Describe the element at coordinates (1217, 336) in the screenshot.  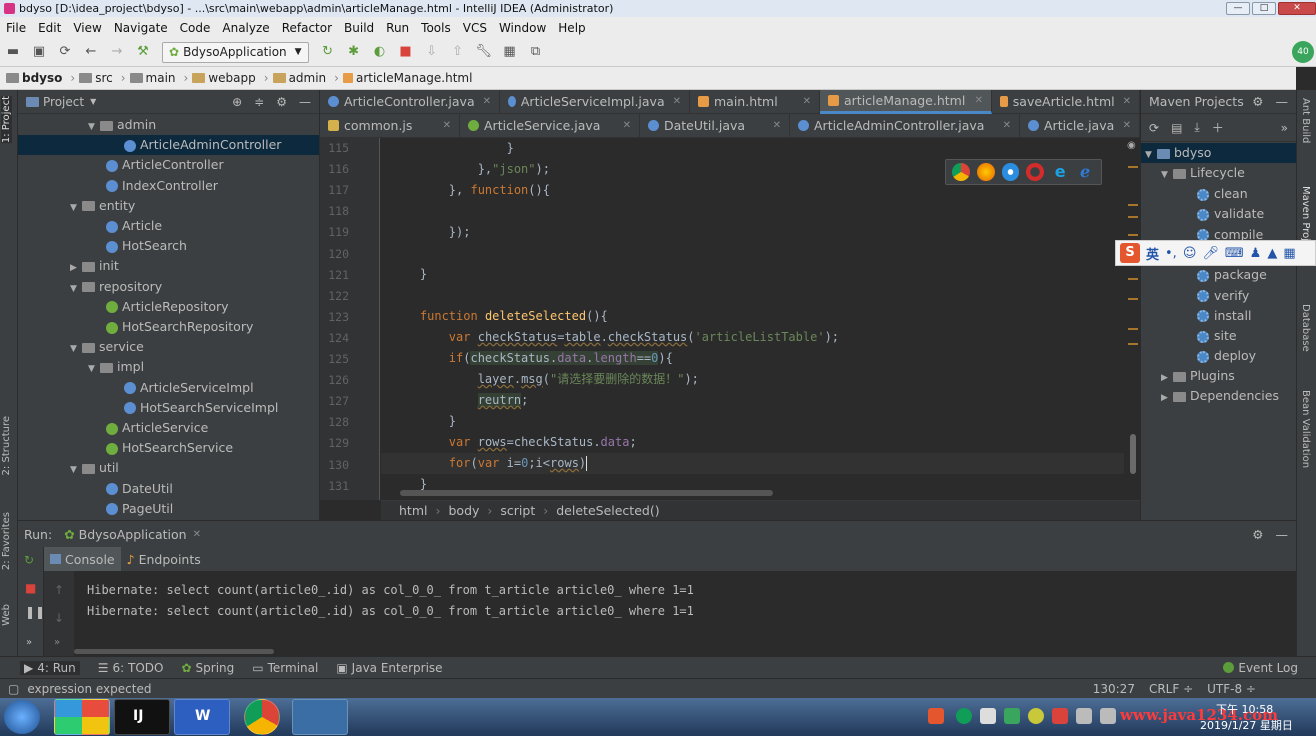
I see `maven-goal: site` at that location.